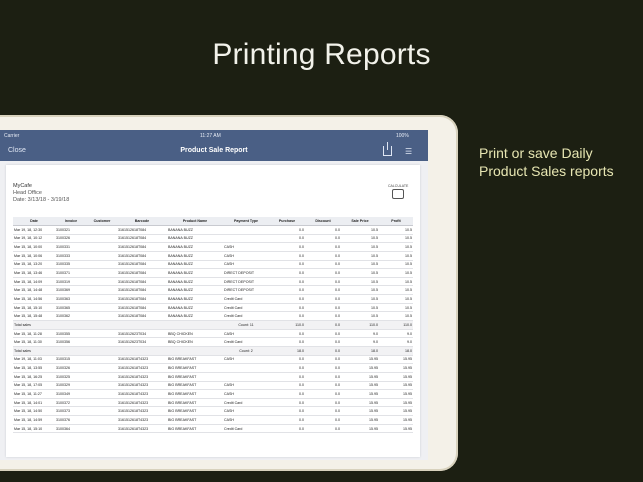 This screenshot has width=643, height=482. I want to click on share-icon, so click(387, 149).